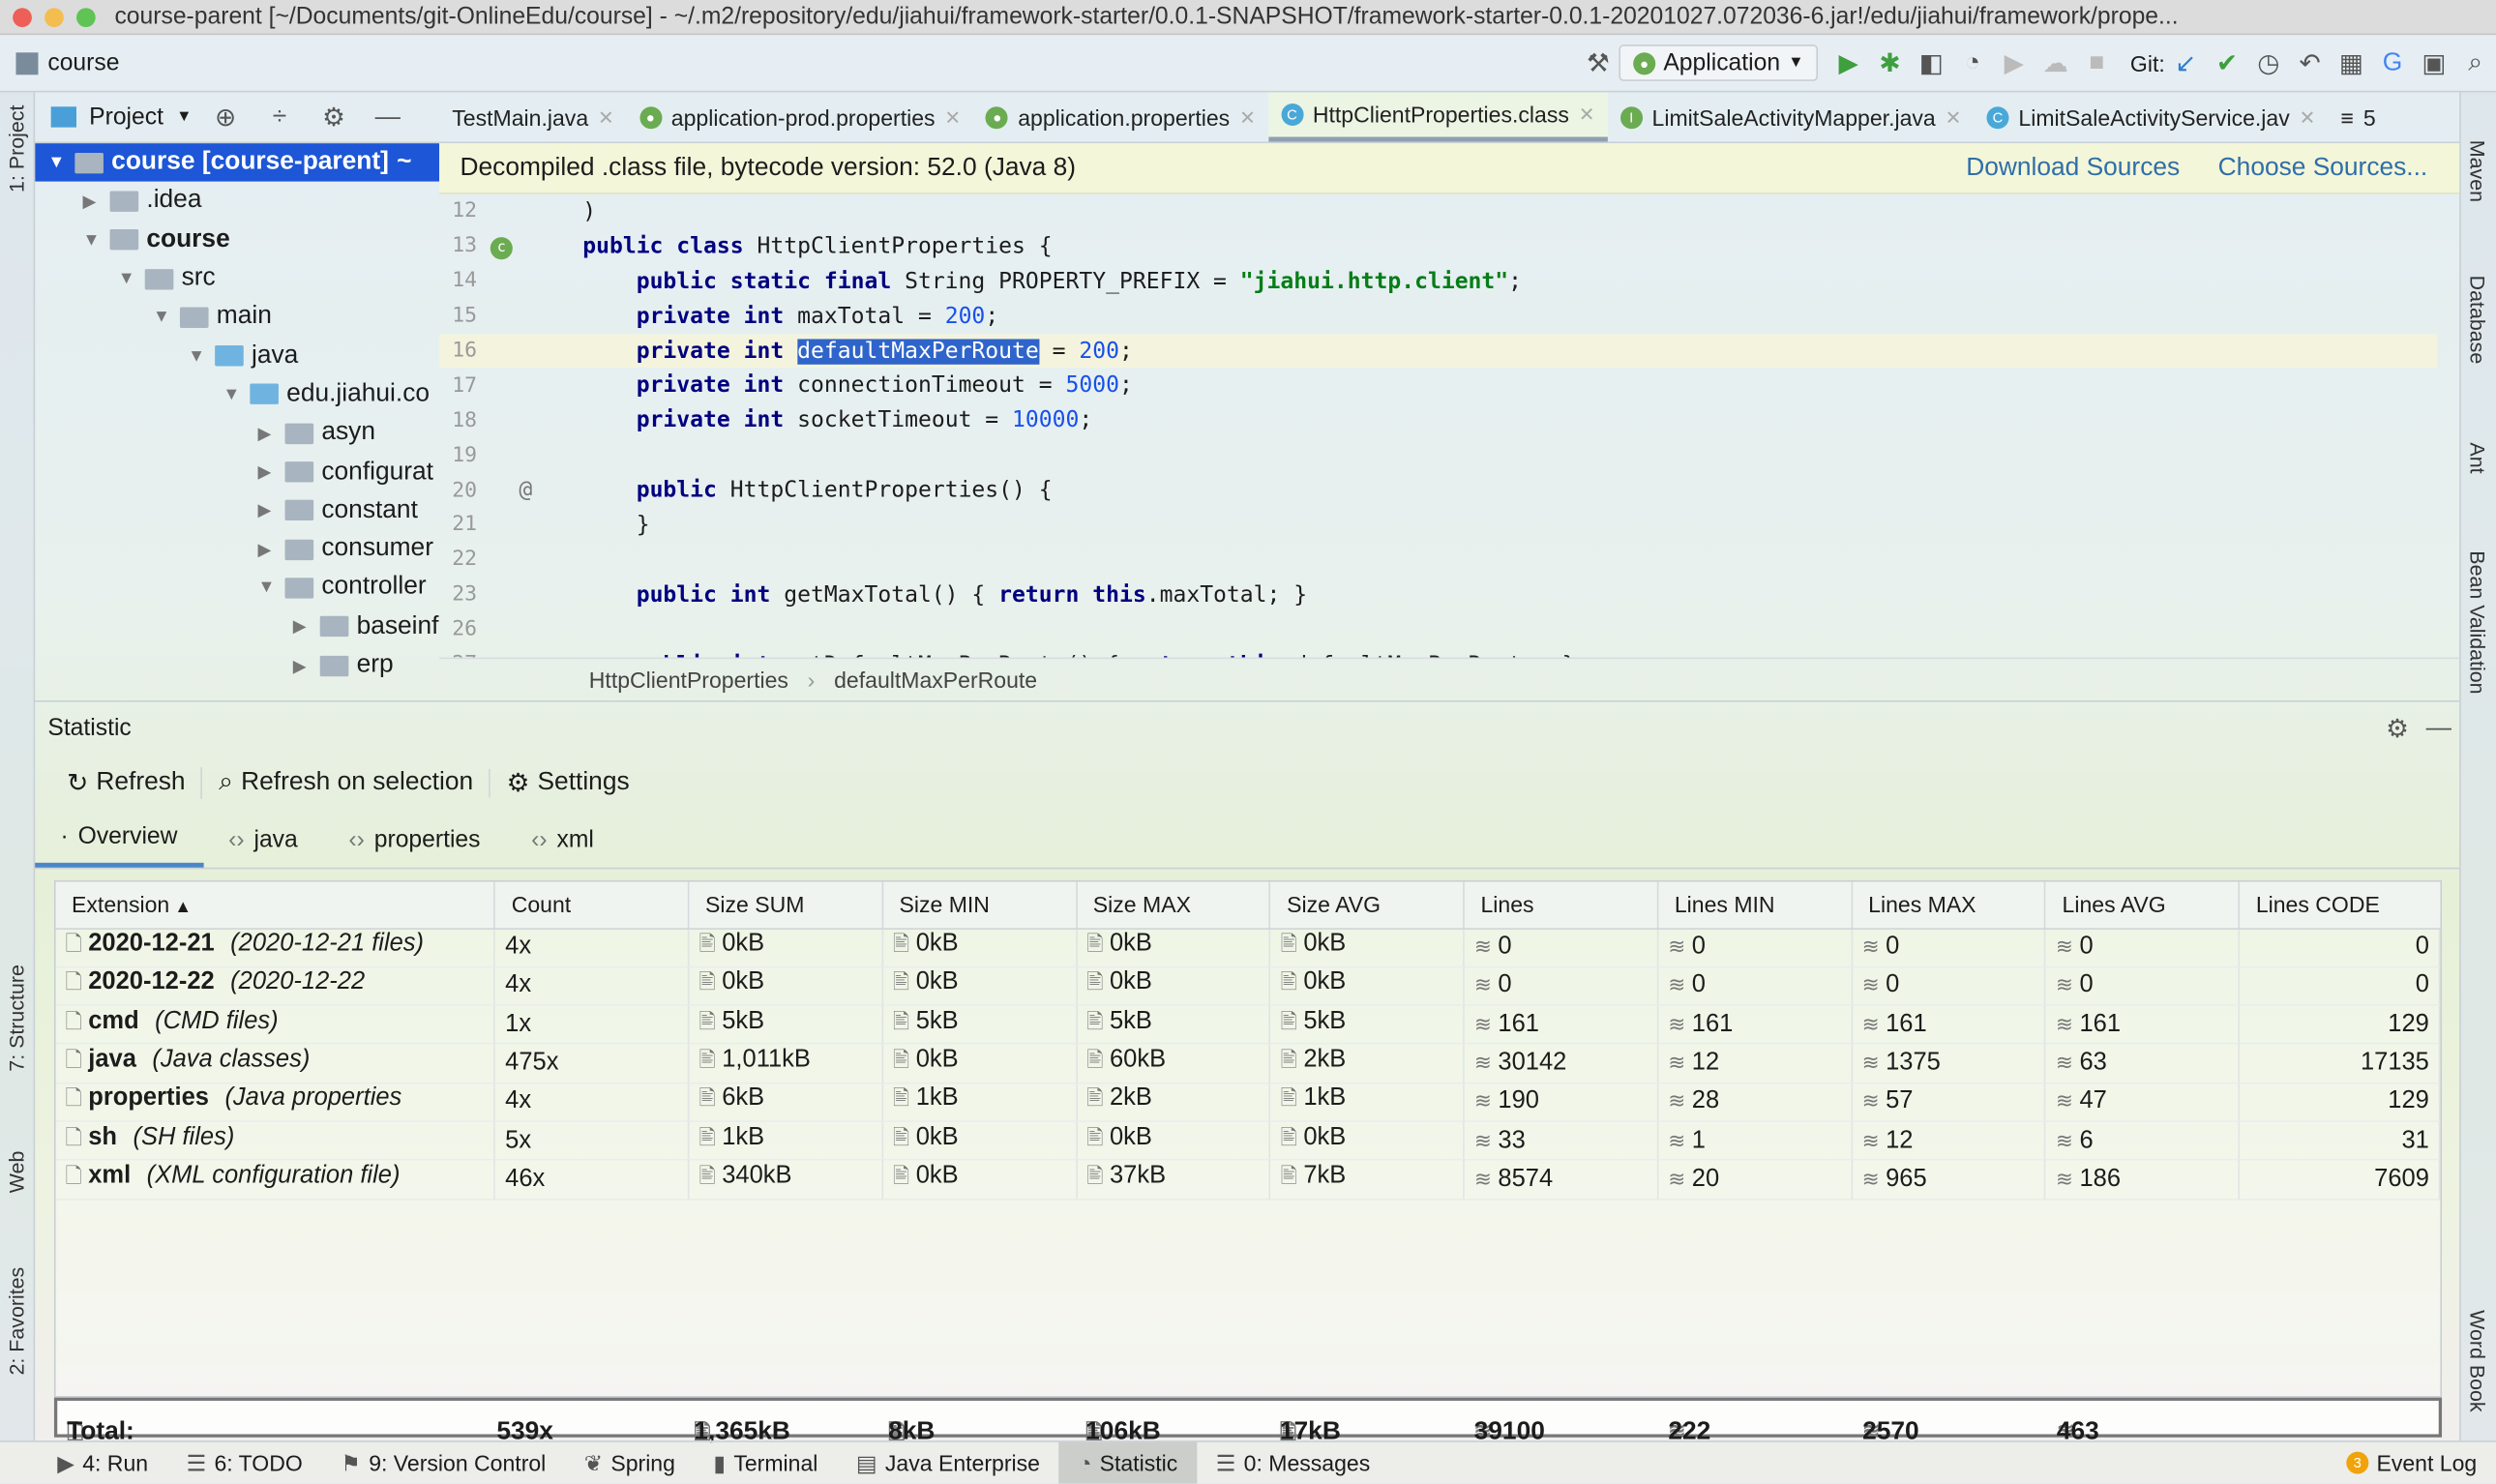 The image size is (2496, 1484). I want to click on tool-window-terminal: ▮ Terminal, so click(766, 1463).